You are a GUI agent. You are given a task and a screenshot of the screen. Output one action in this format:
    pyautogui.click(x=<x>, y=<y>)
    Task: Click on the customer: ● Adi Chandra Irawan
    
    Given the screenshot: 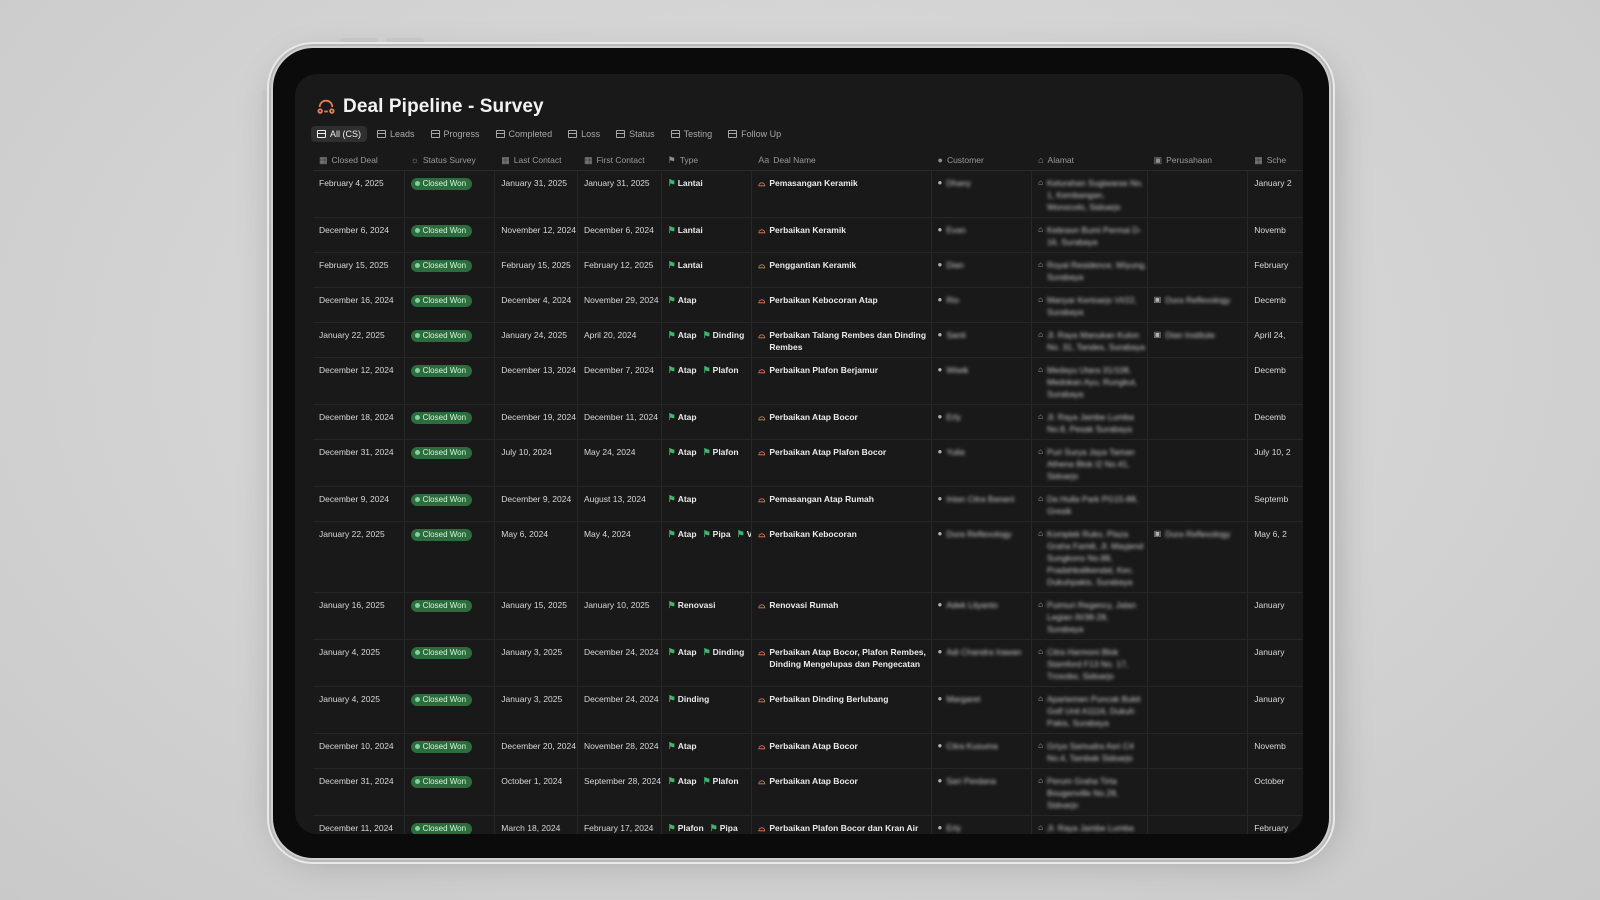 What is the action you would take?
    pyautogui.click(x=985, y=652)
    